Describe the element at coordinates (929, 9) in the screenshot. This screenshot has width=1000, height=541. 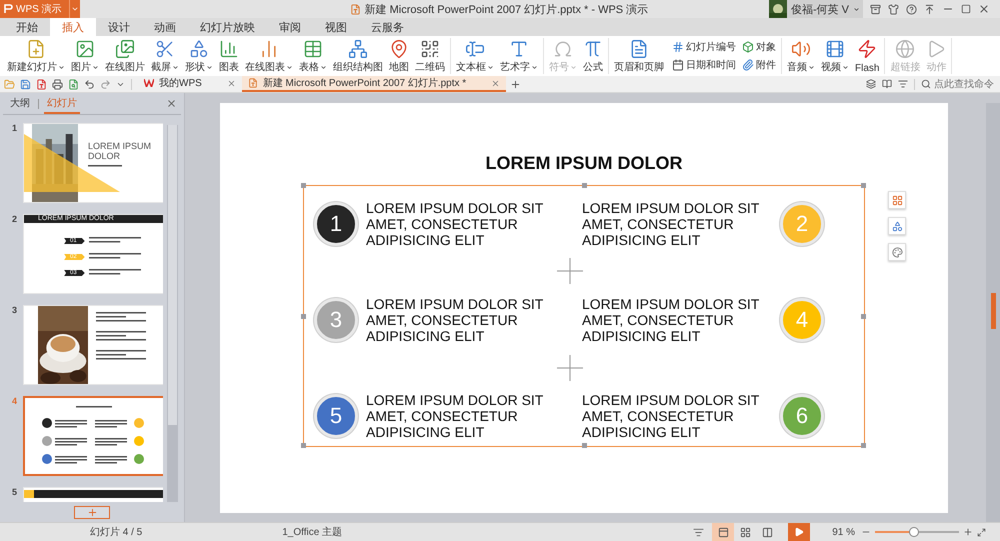
I see `upload-icon` at that location.